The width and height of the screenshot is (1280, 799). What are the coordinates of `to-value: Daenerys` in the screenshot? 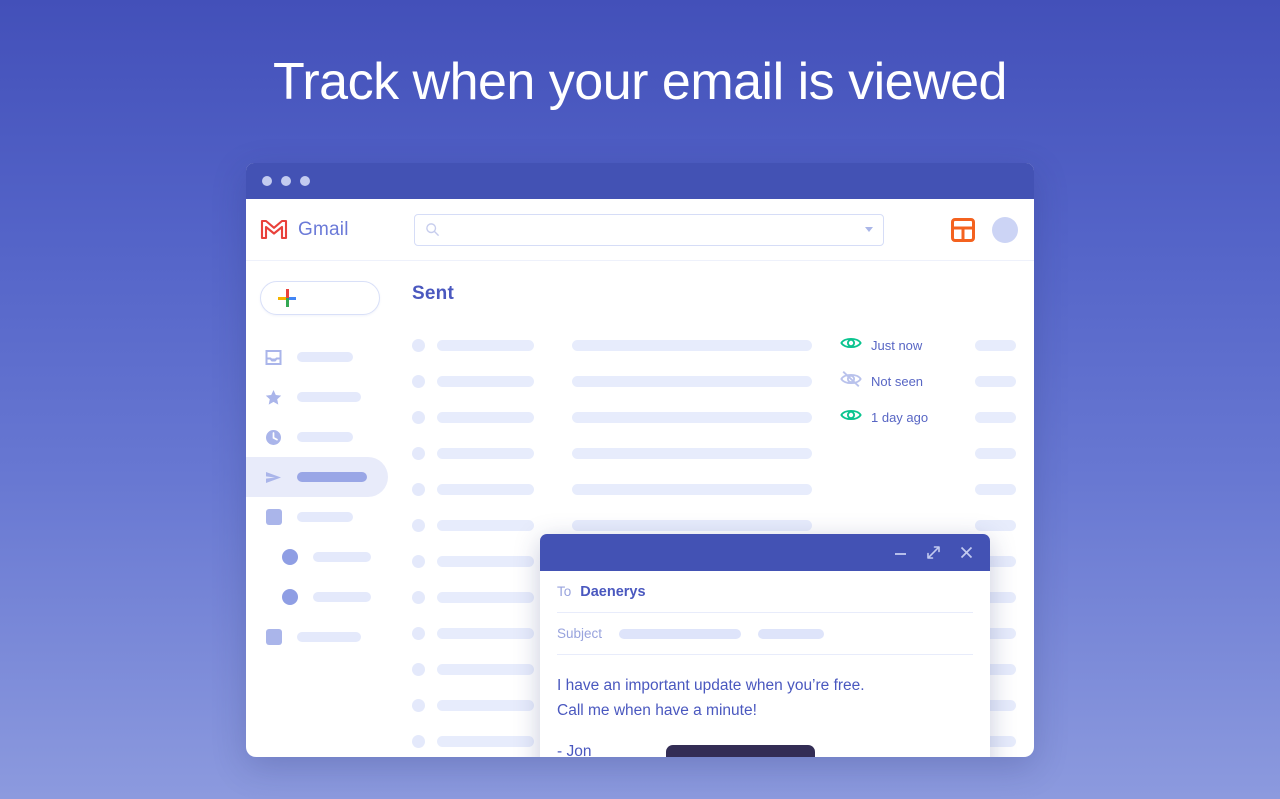 It's located at (613, 591).